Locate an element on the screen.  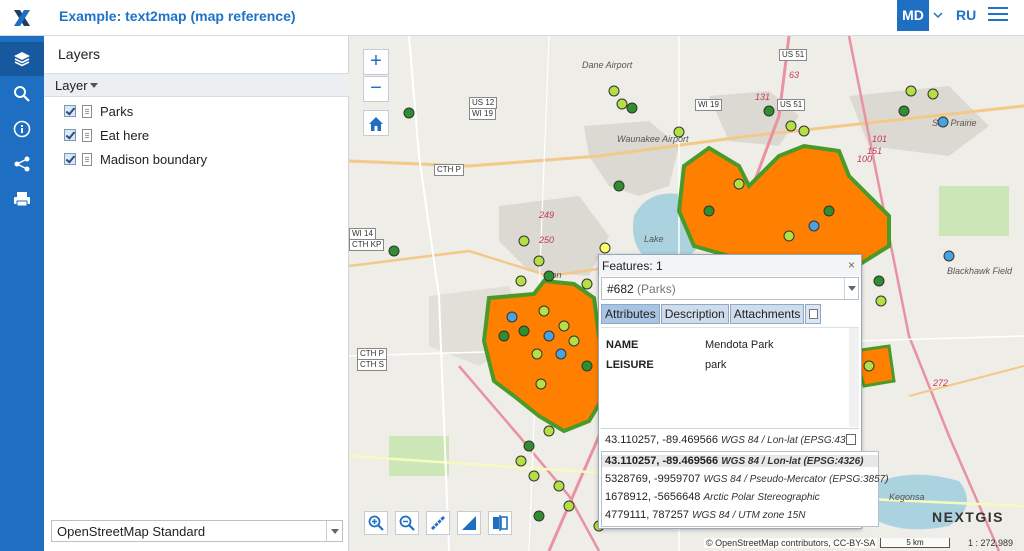
coordinate-option: 4779111, 787257 WGS 84 / UTM zone 15N is located at coordinates (705, 515).